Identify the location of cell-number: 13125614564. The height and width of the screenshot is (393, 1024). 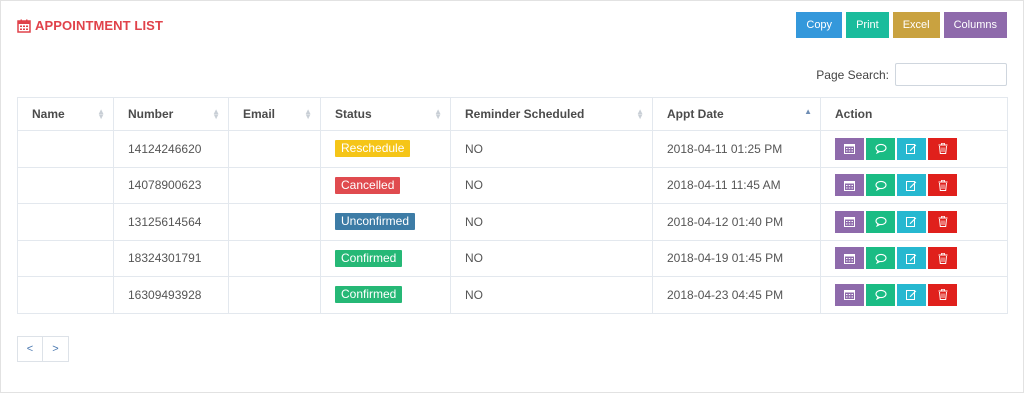
(171, 222).